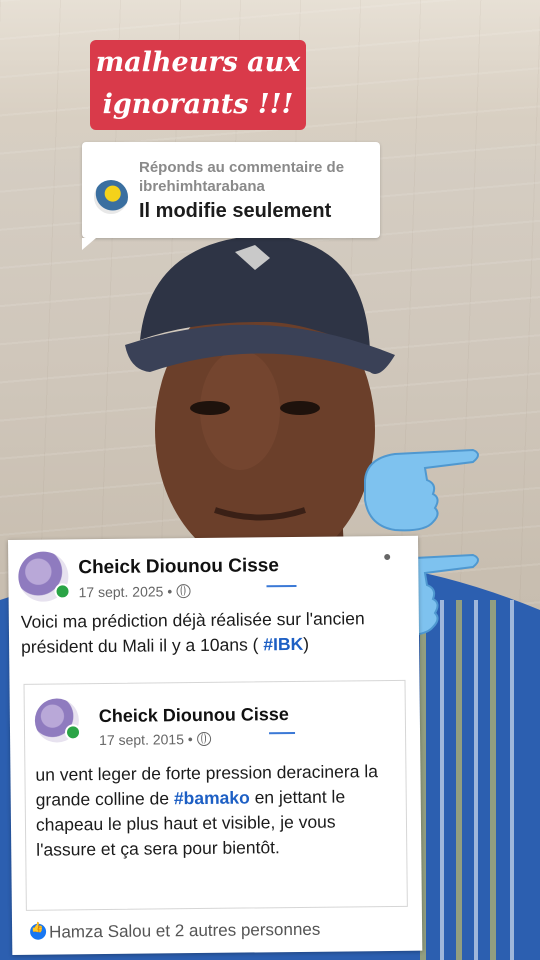 This screenshot has height=960, width=540. Describe the element at coordinates (198, 62) in the screenshot. I see `title-line-1: malheurs aux` at that location.